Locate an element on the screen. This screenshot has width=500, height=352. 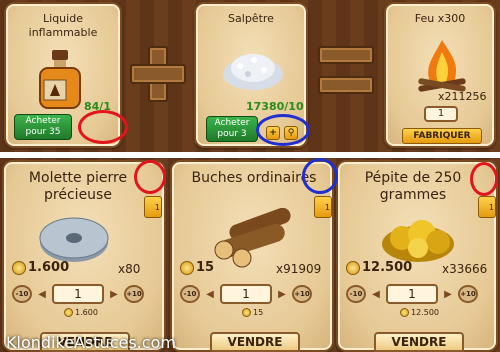
result-title: Feu x300 is located at coordinates (440, 18).